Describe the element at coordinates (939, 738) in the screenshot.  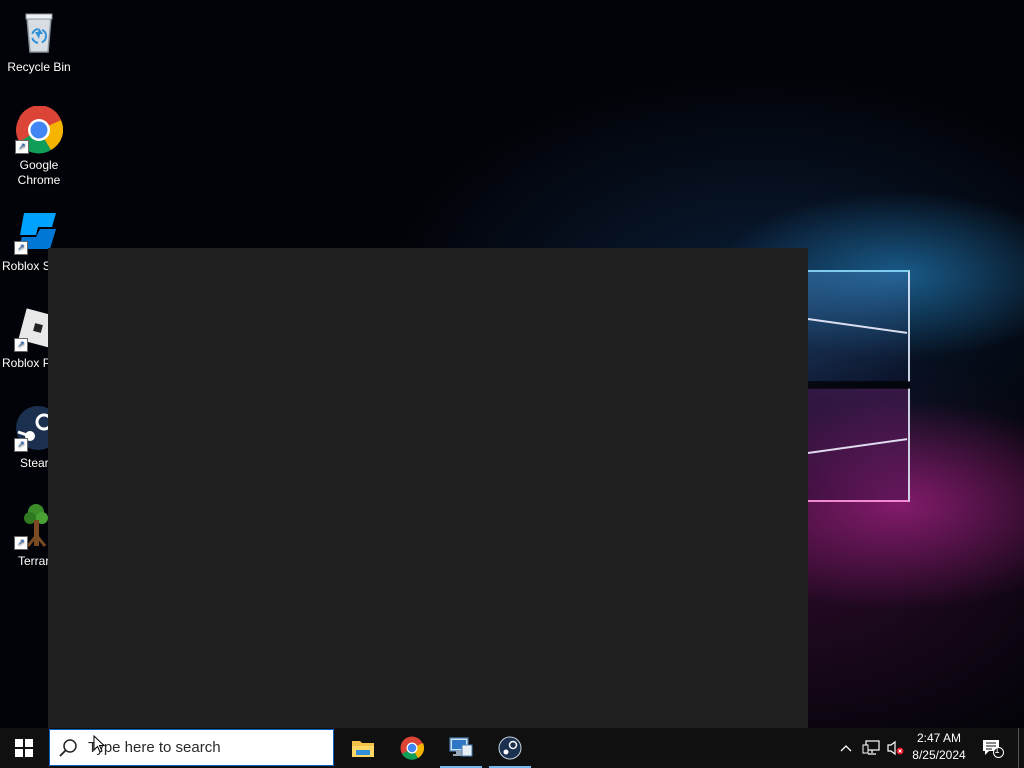
I see `clock-time: 2:47 AM` at that location.